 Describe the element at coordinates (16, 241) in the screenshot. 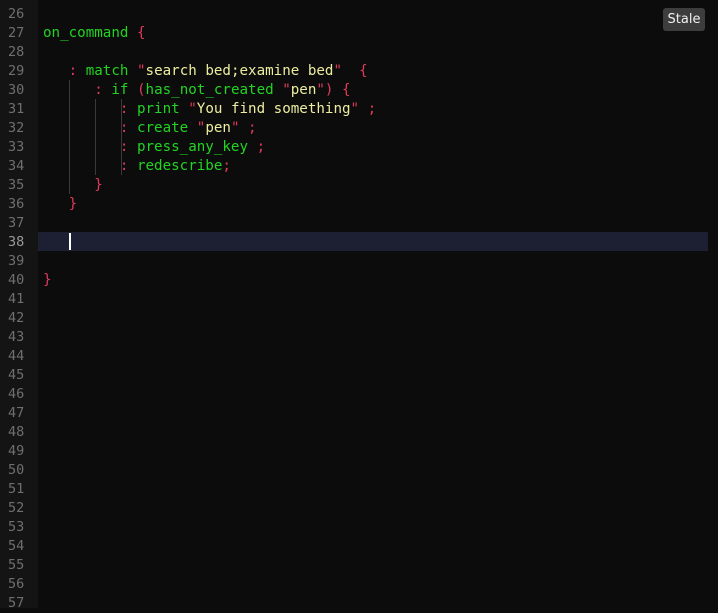

I see `line-number: 38` at that location.